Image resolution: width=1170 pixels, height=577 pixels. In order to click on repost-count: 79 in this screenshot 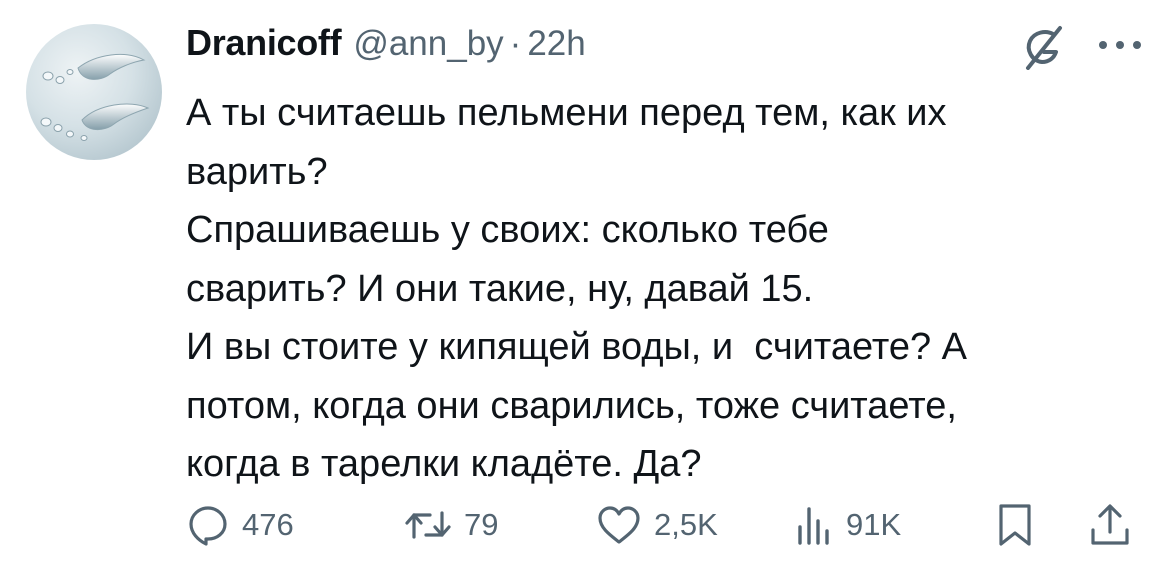, I will do `click(481, 524)`.